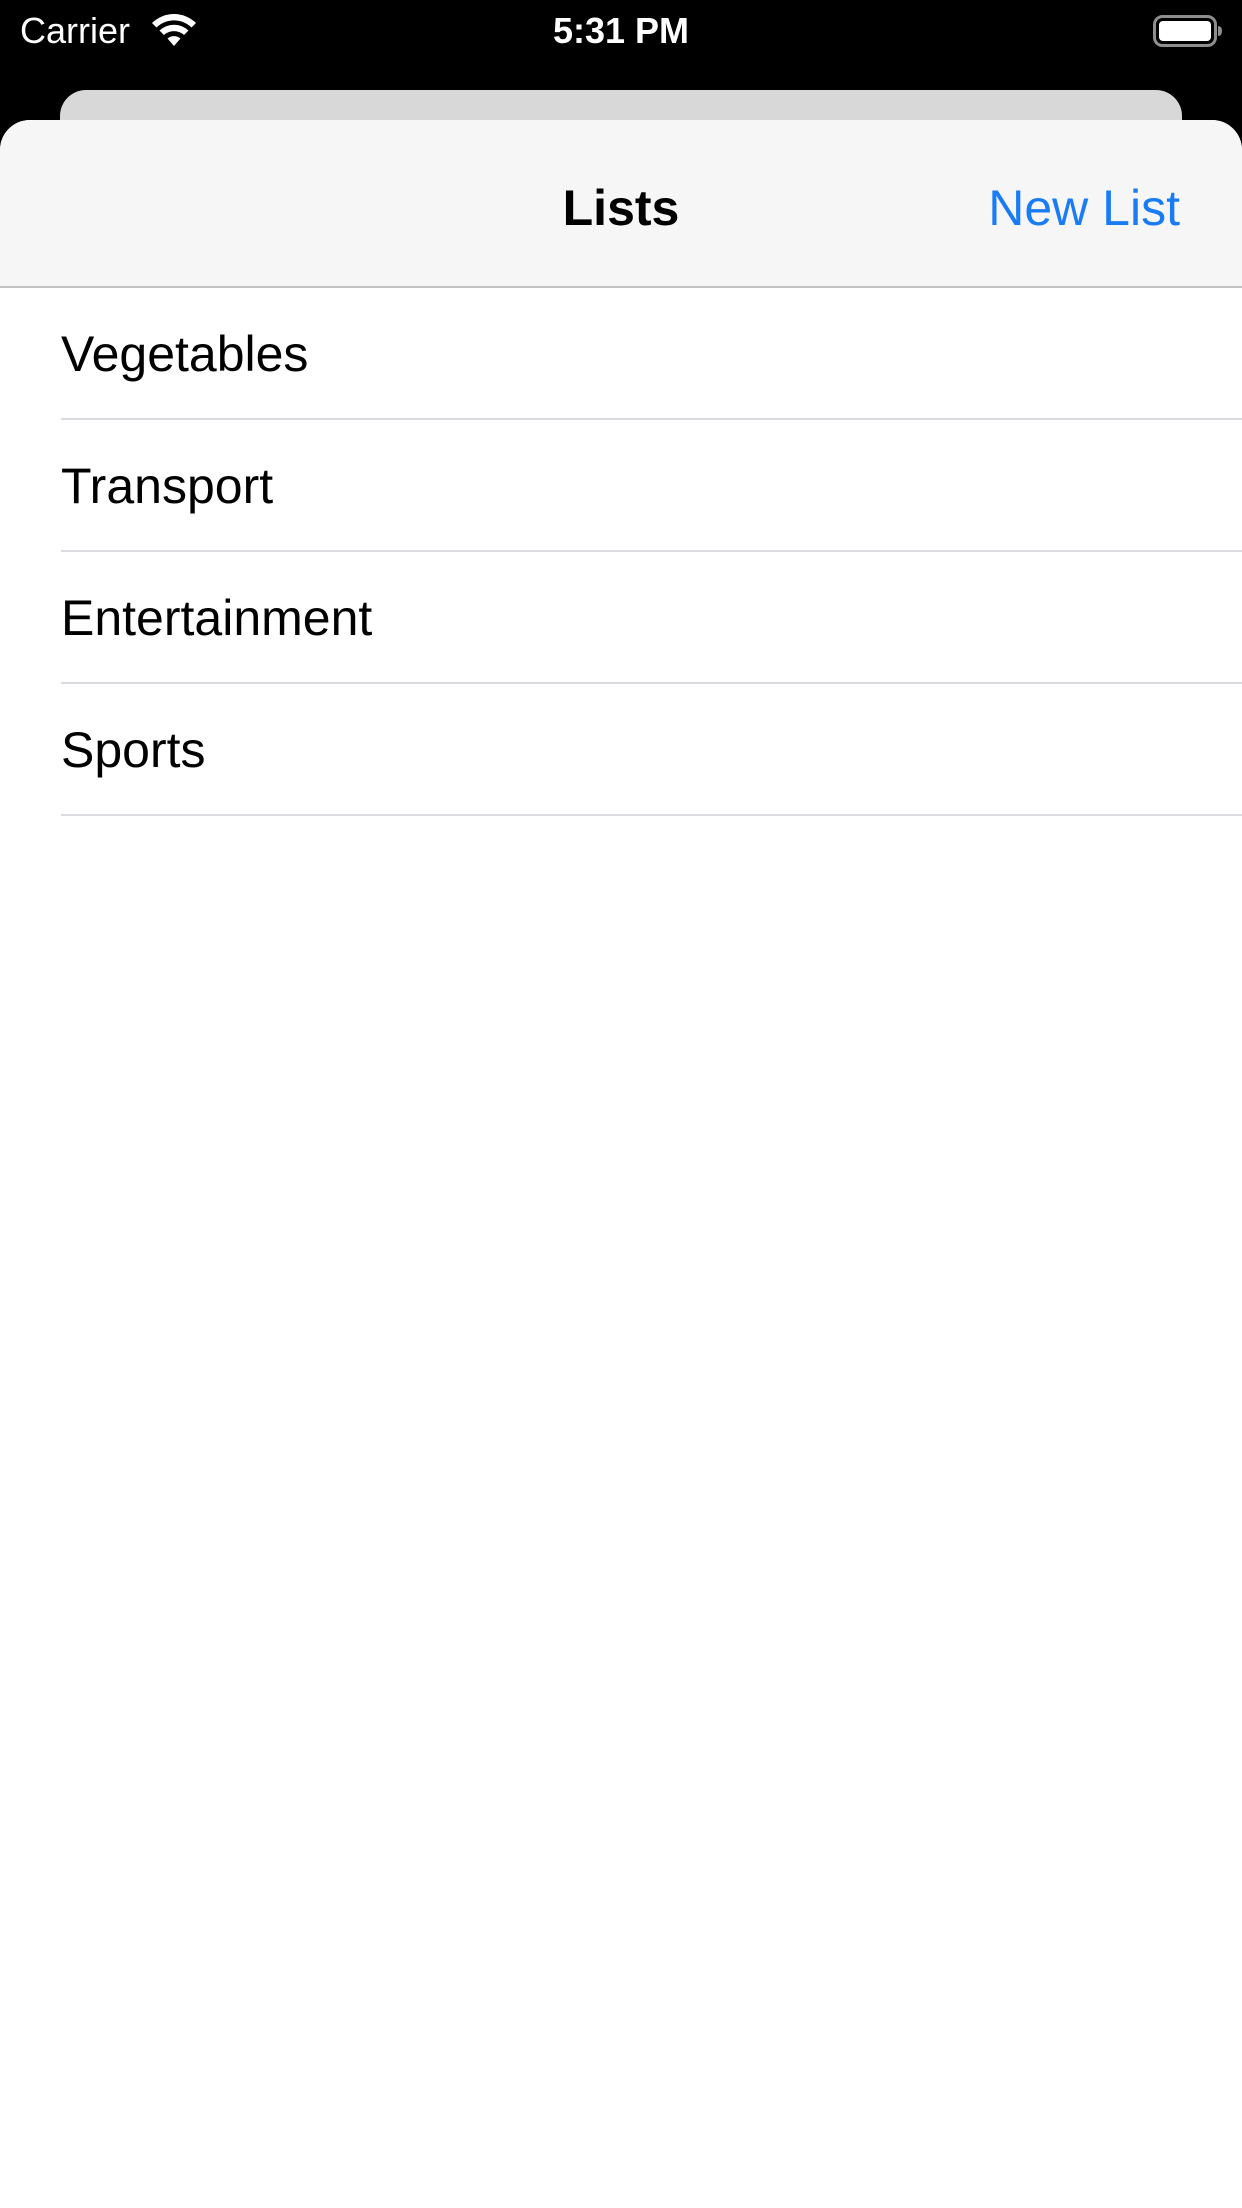 Image resolution: width=1242 pixels, height=2208 pixels. Describe the element at coordinates (621, 750) in the screenshot. I see `list-item: Sports` at that location.